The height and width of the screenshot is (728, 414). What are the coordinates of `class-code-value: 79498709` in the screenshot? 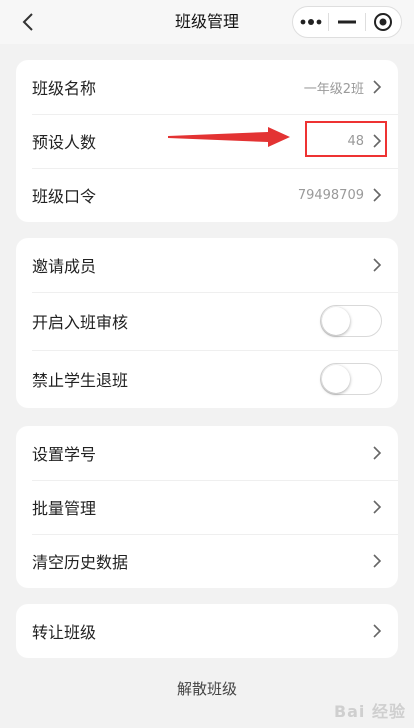 It's located at (330, 195).